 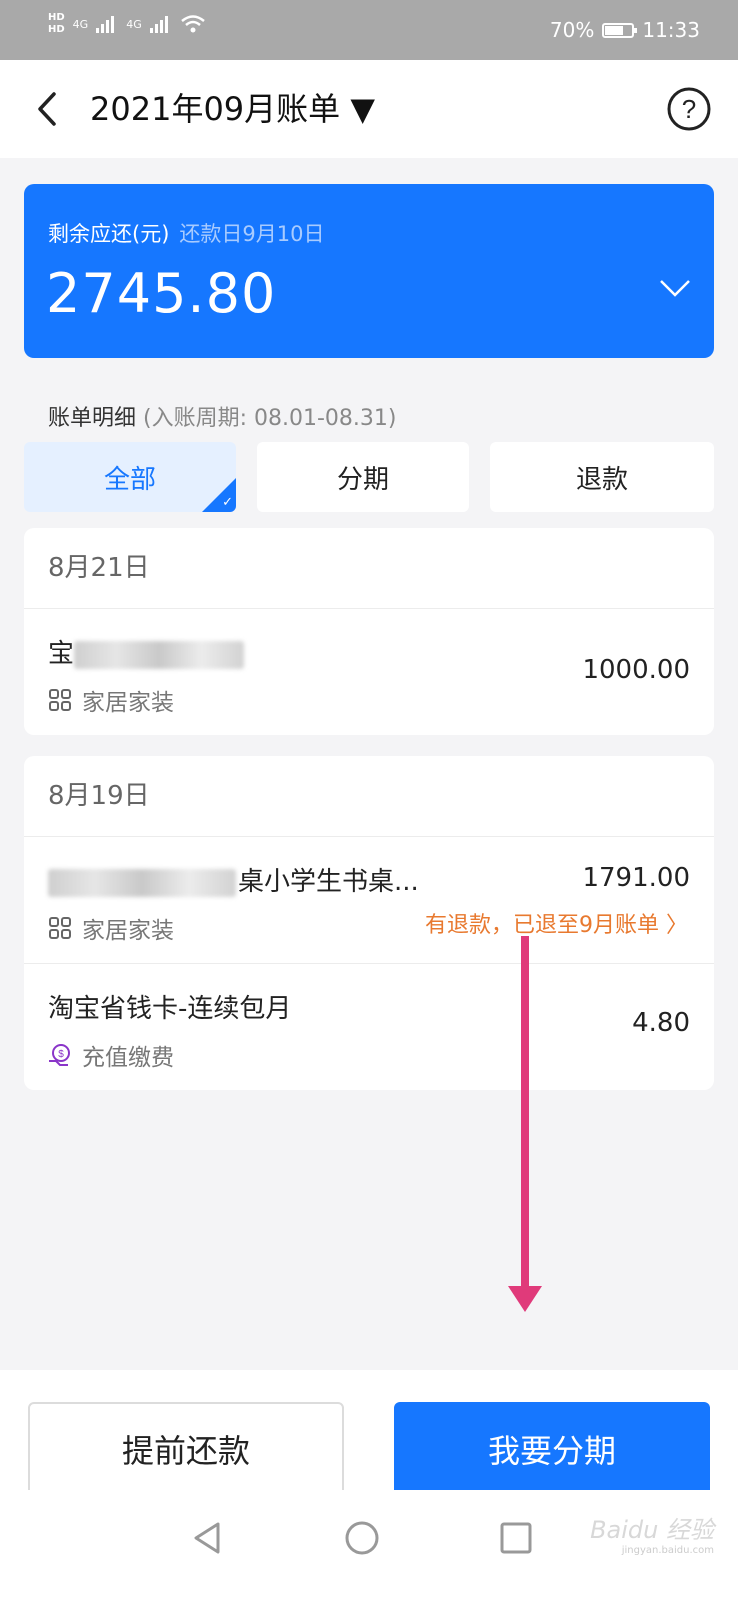 What do you see at coordinates (636, 670) in the screenshot?
I see `transaction-amount: 1000.00` at bounding box center [636, 670].